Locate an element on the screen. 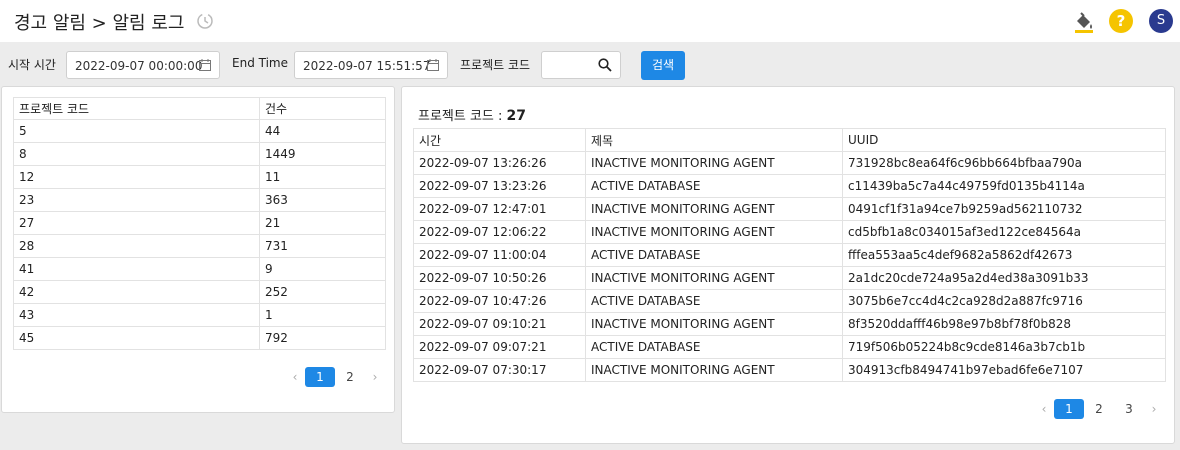  table-cell: 731 is located at coordinates (322, 246).